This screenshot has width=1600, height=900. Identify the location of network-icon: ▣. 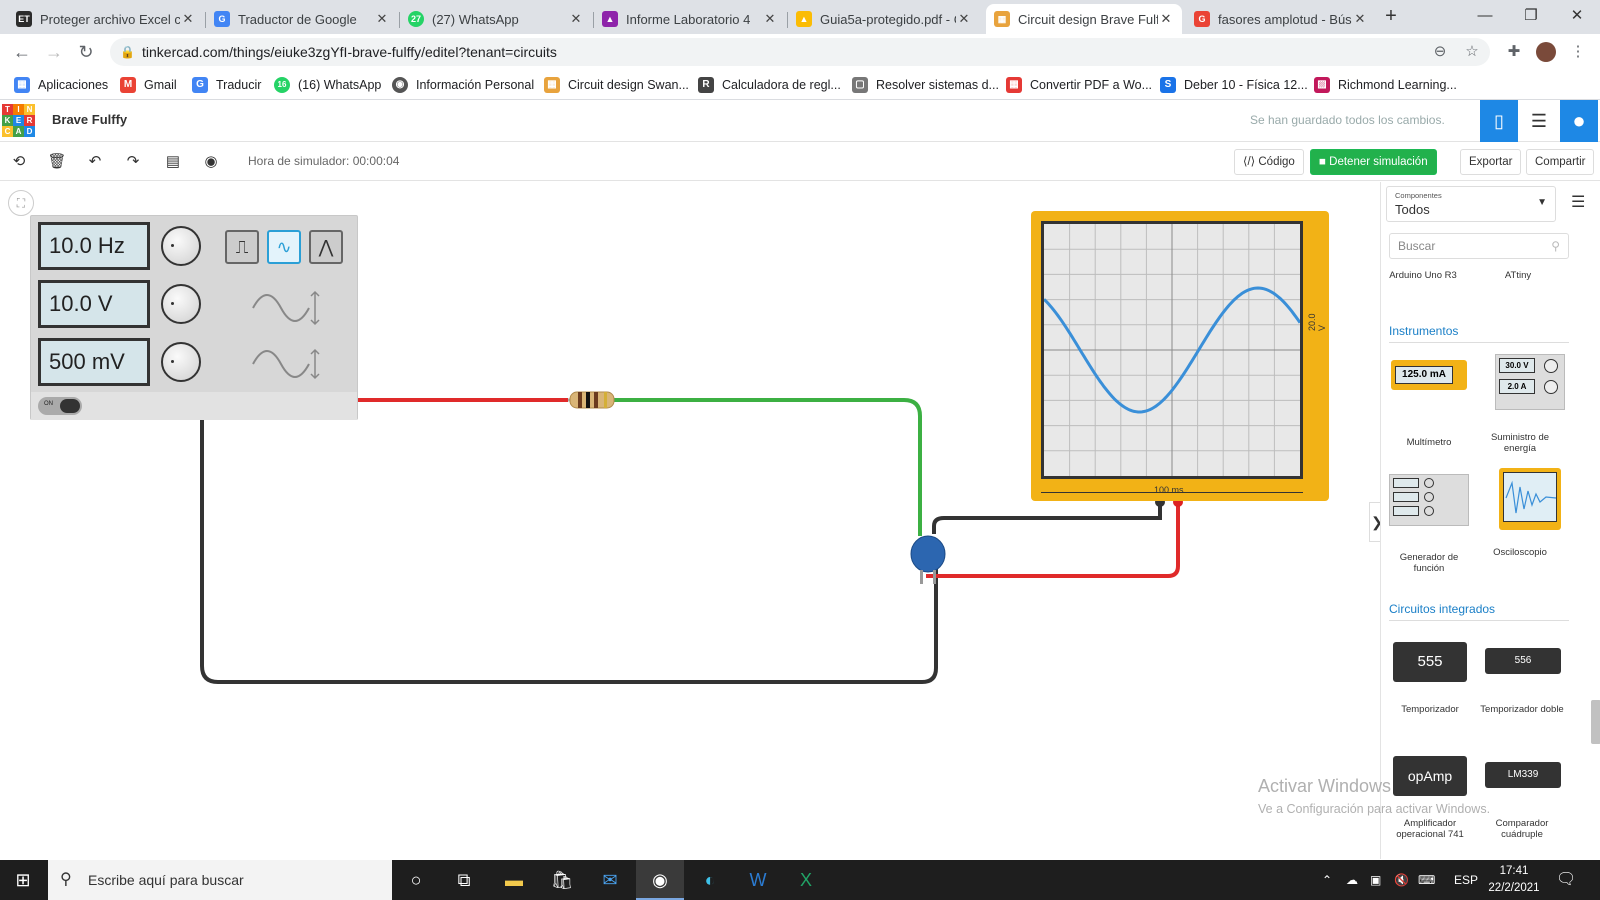
(1375, 880).